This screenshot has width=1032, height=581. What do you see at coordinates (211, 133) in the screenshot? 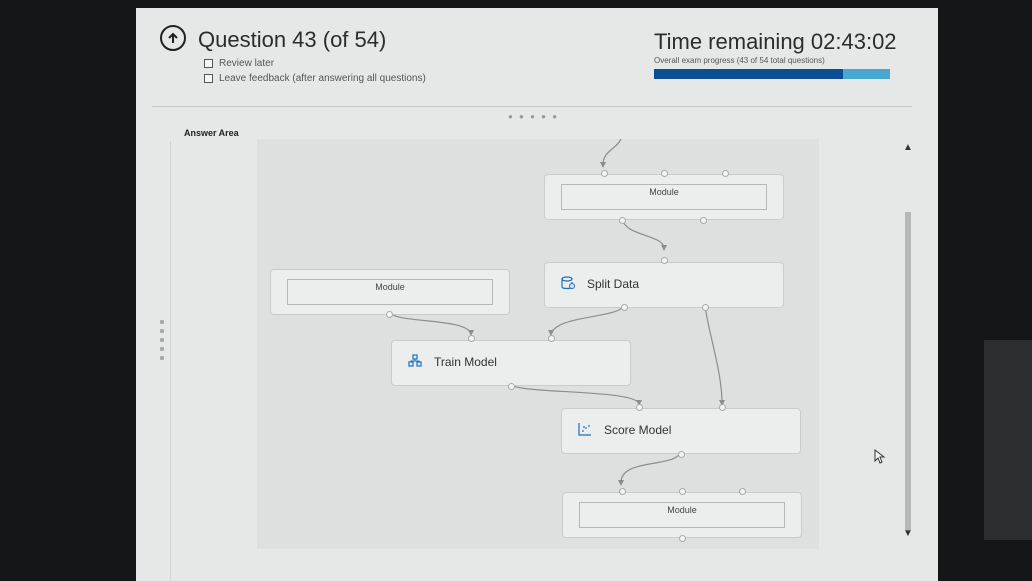
I see `answer-area-label: Answer Area` at bounding box center [211, 133].